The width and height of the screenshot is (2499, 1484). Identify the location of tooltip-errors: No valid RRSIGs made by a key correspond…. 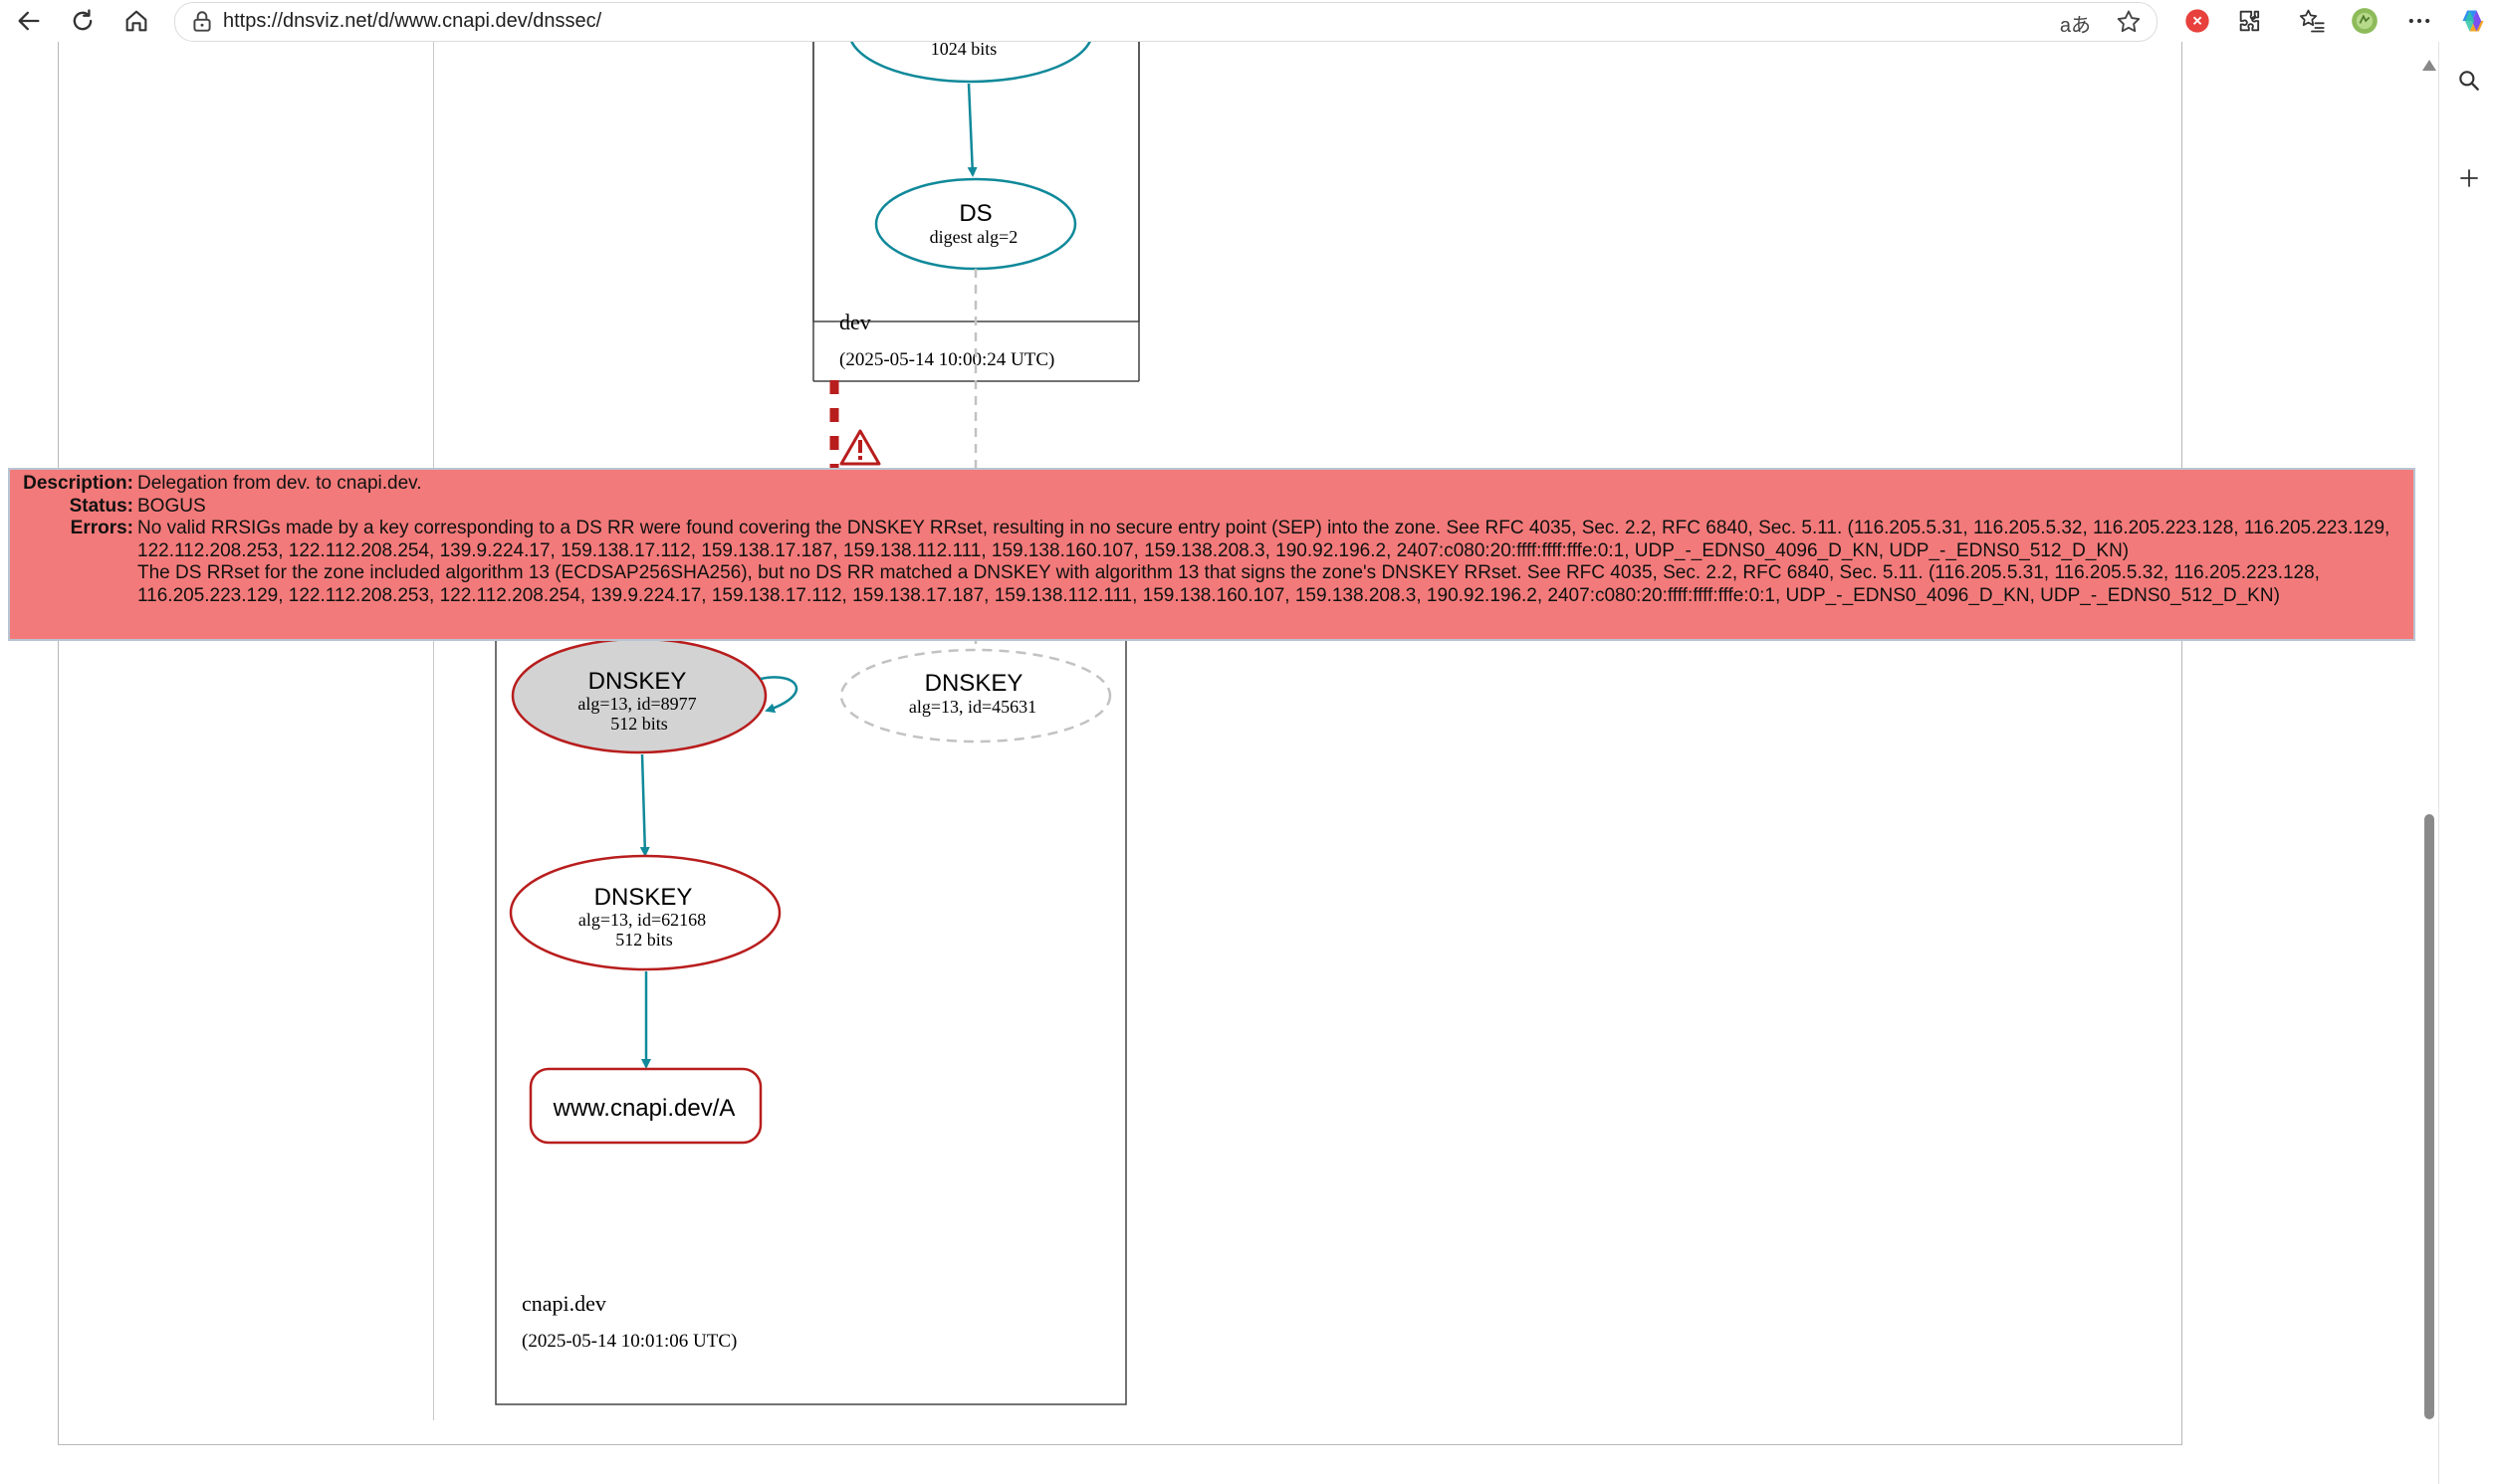
(1272, 563).